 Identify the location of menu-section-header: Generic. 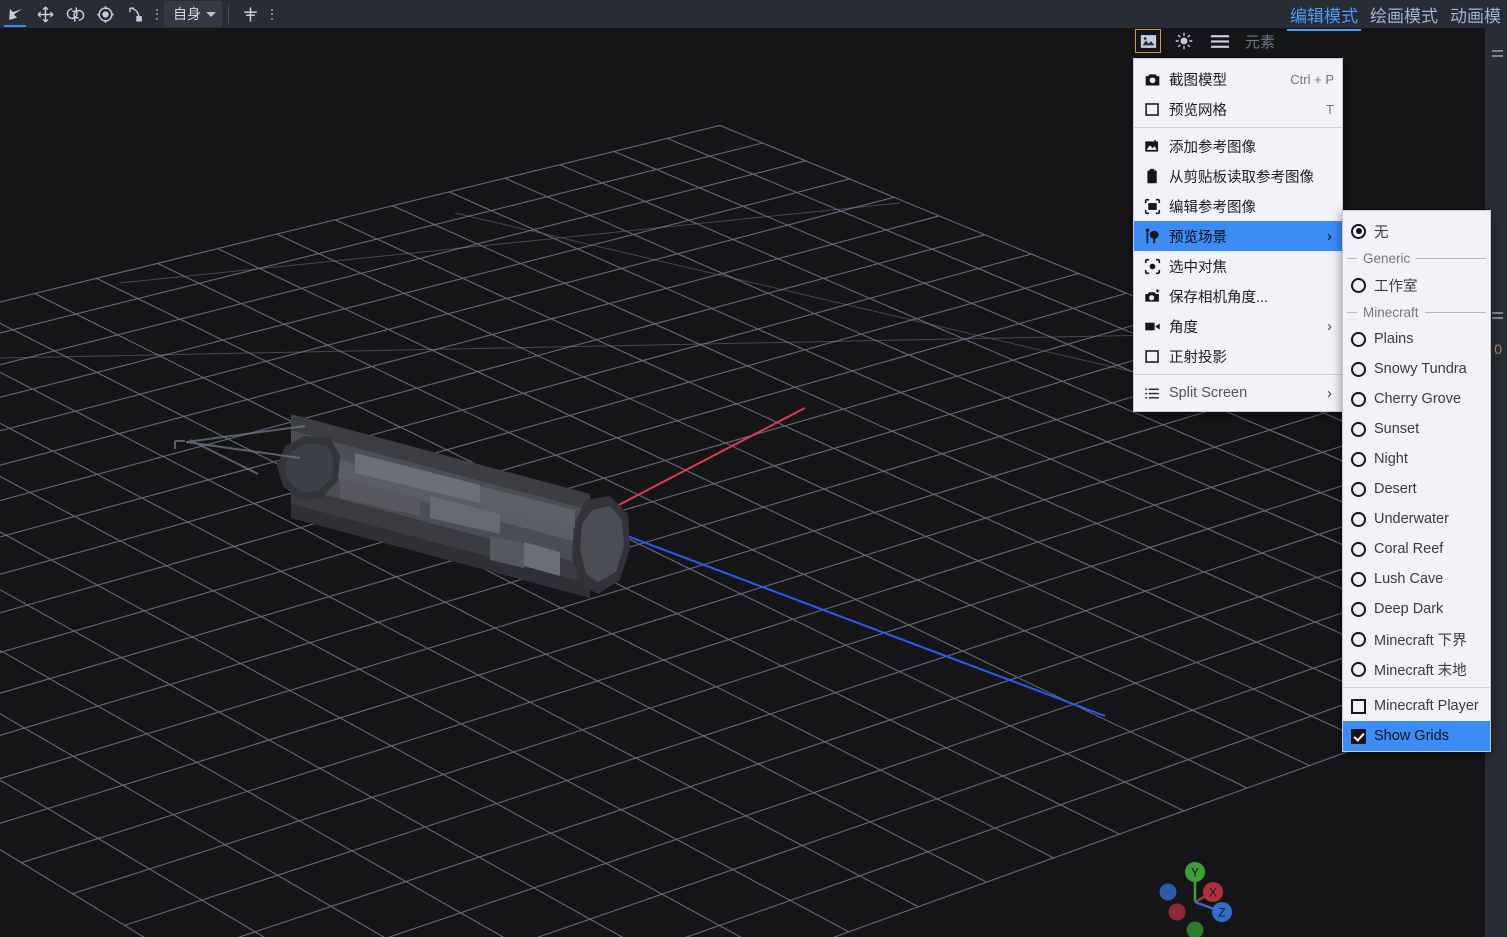
(1416, 258).